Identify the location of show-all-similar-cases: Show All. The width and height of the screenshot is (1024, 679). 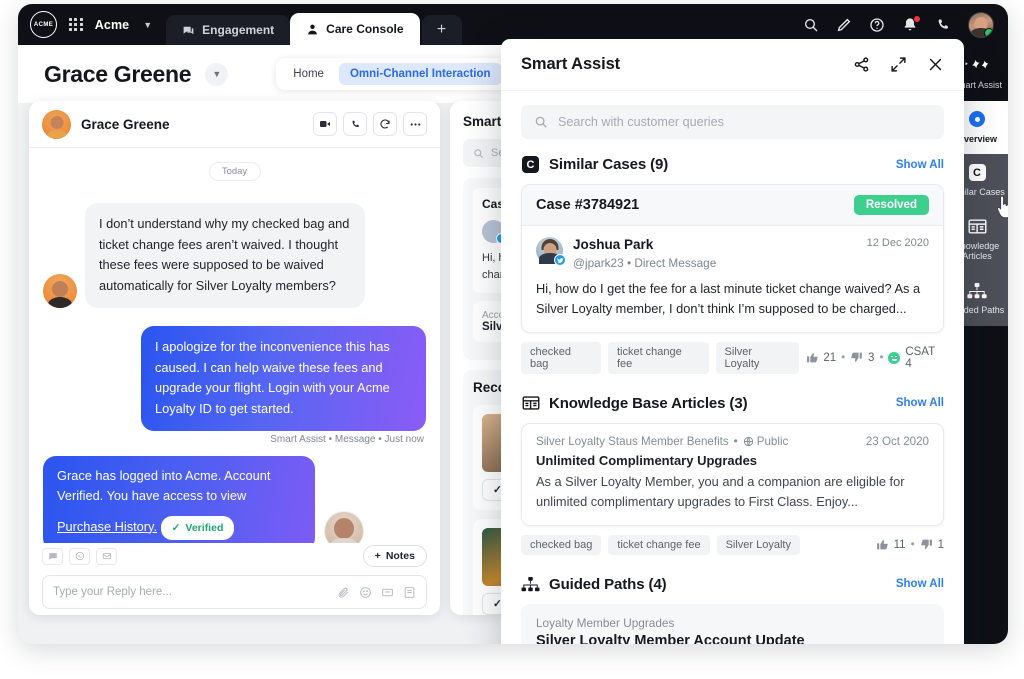
(920, 165).